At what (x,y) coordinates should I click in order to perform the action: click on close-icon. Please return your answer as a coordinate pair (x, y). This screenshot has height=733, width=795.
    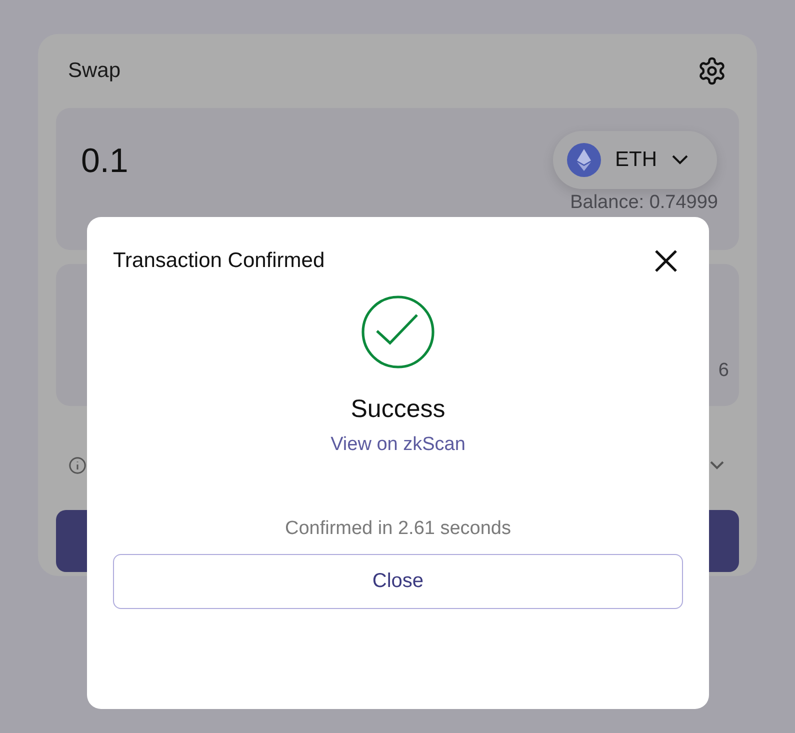
    Looking at the image, I should click on (666, 261).